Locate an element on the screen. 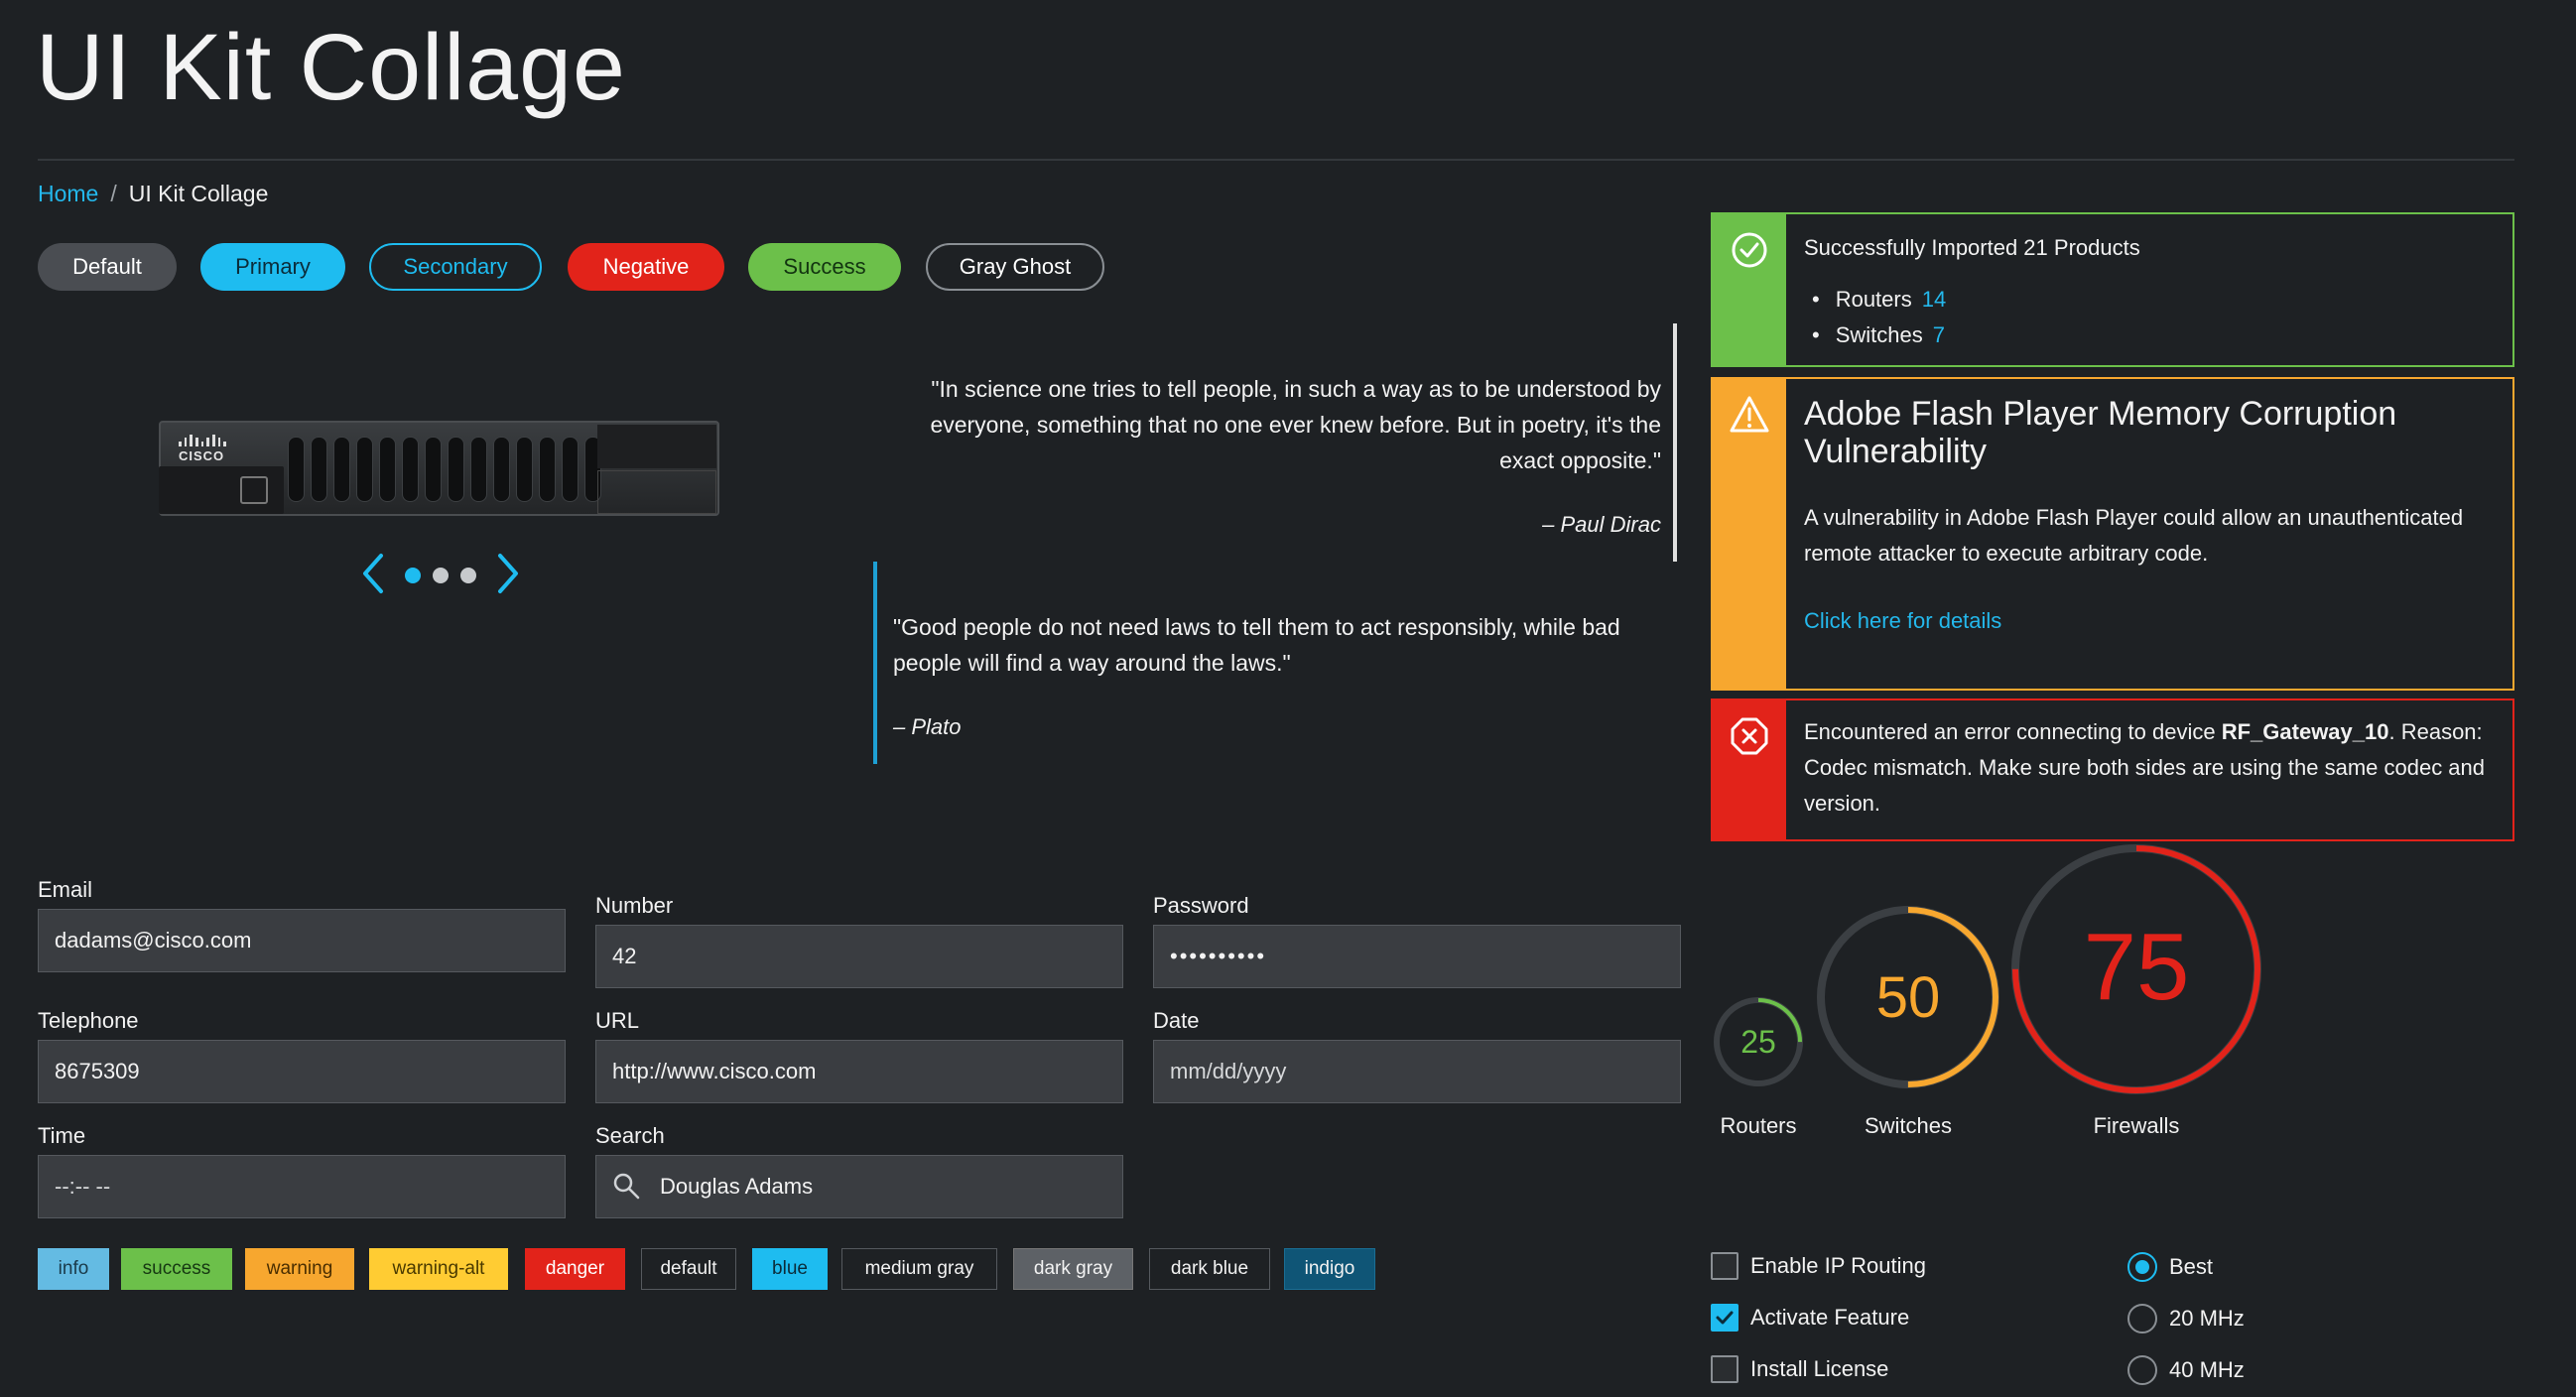 The height and width of the screenshot is (1397, 2576). chevron-left-icon is located at coordinates (373, 573).